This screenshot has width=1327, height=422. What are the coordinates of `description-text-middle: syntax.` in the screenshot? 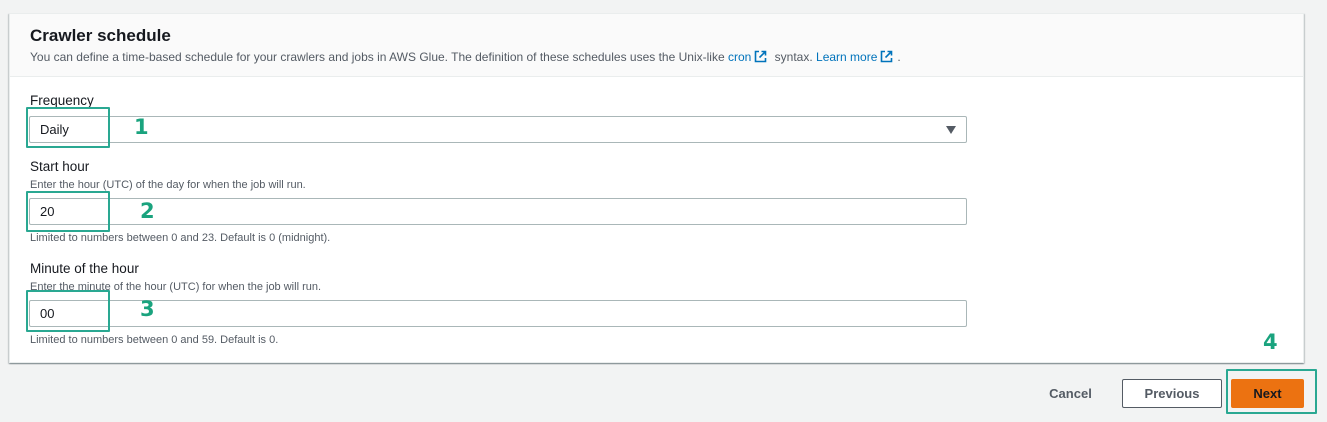 It's located at (793, 57).